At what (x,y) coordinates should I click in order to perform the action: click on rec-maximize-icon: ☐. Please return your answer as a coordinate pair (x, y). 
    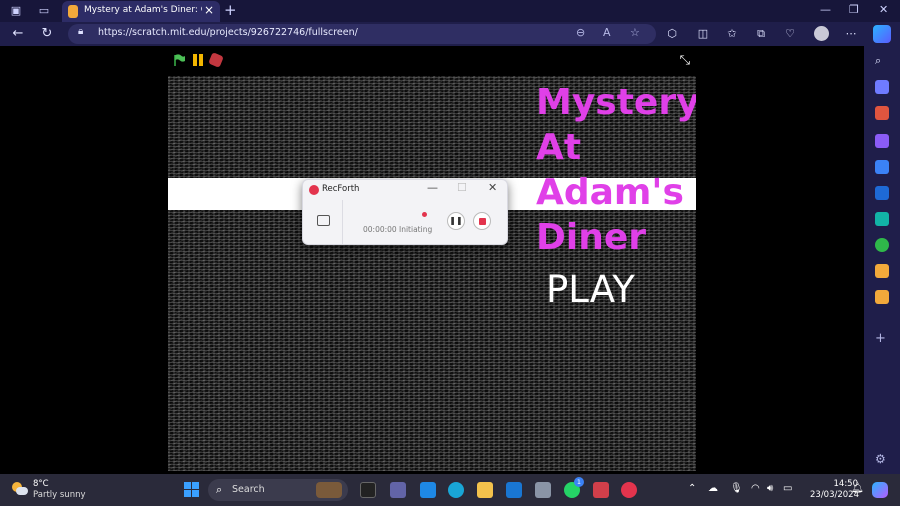
    Looking at the image, I should click on (462, 187).